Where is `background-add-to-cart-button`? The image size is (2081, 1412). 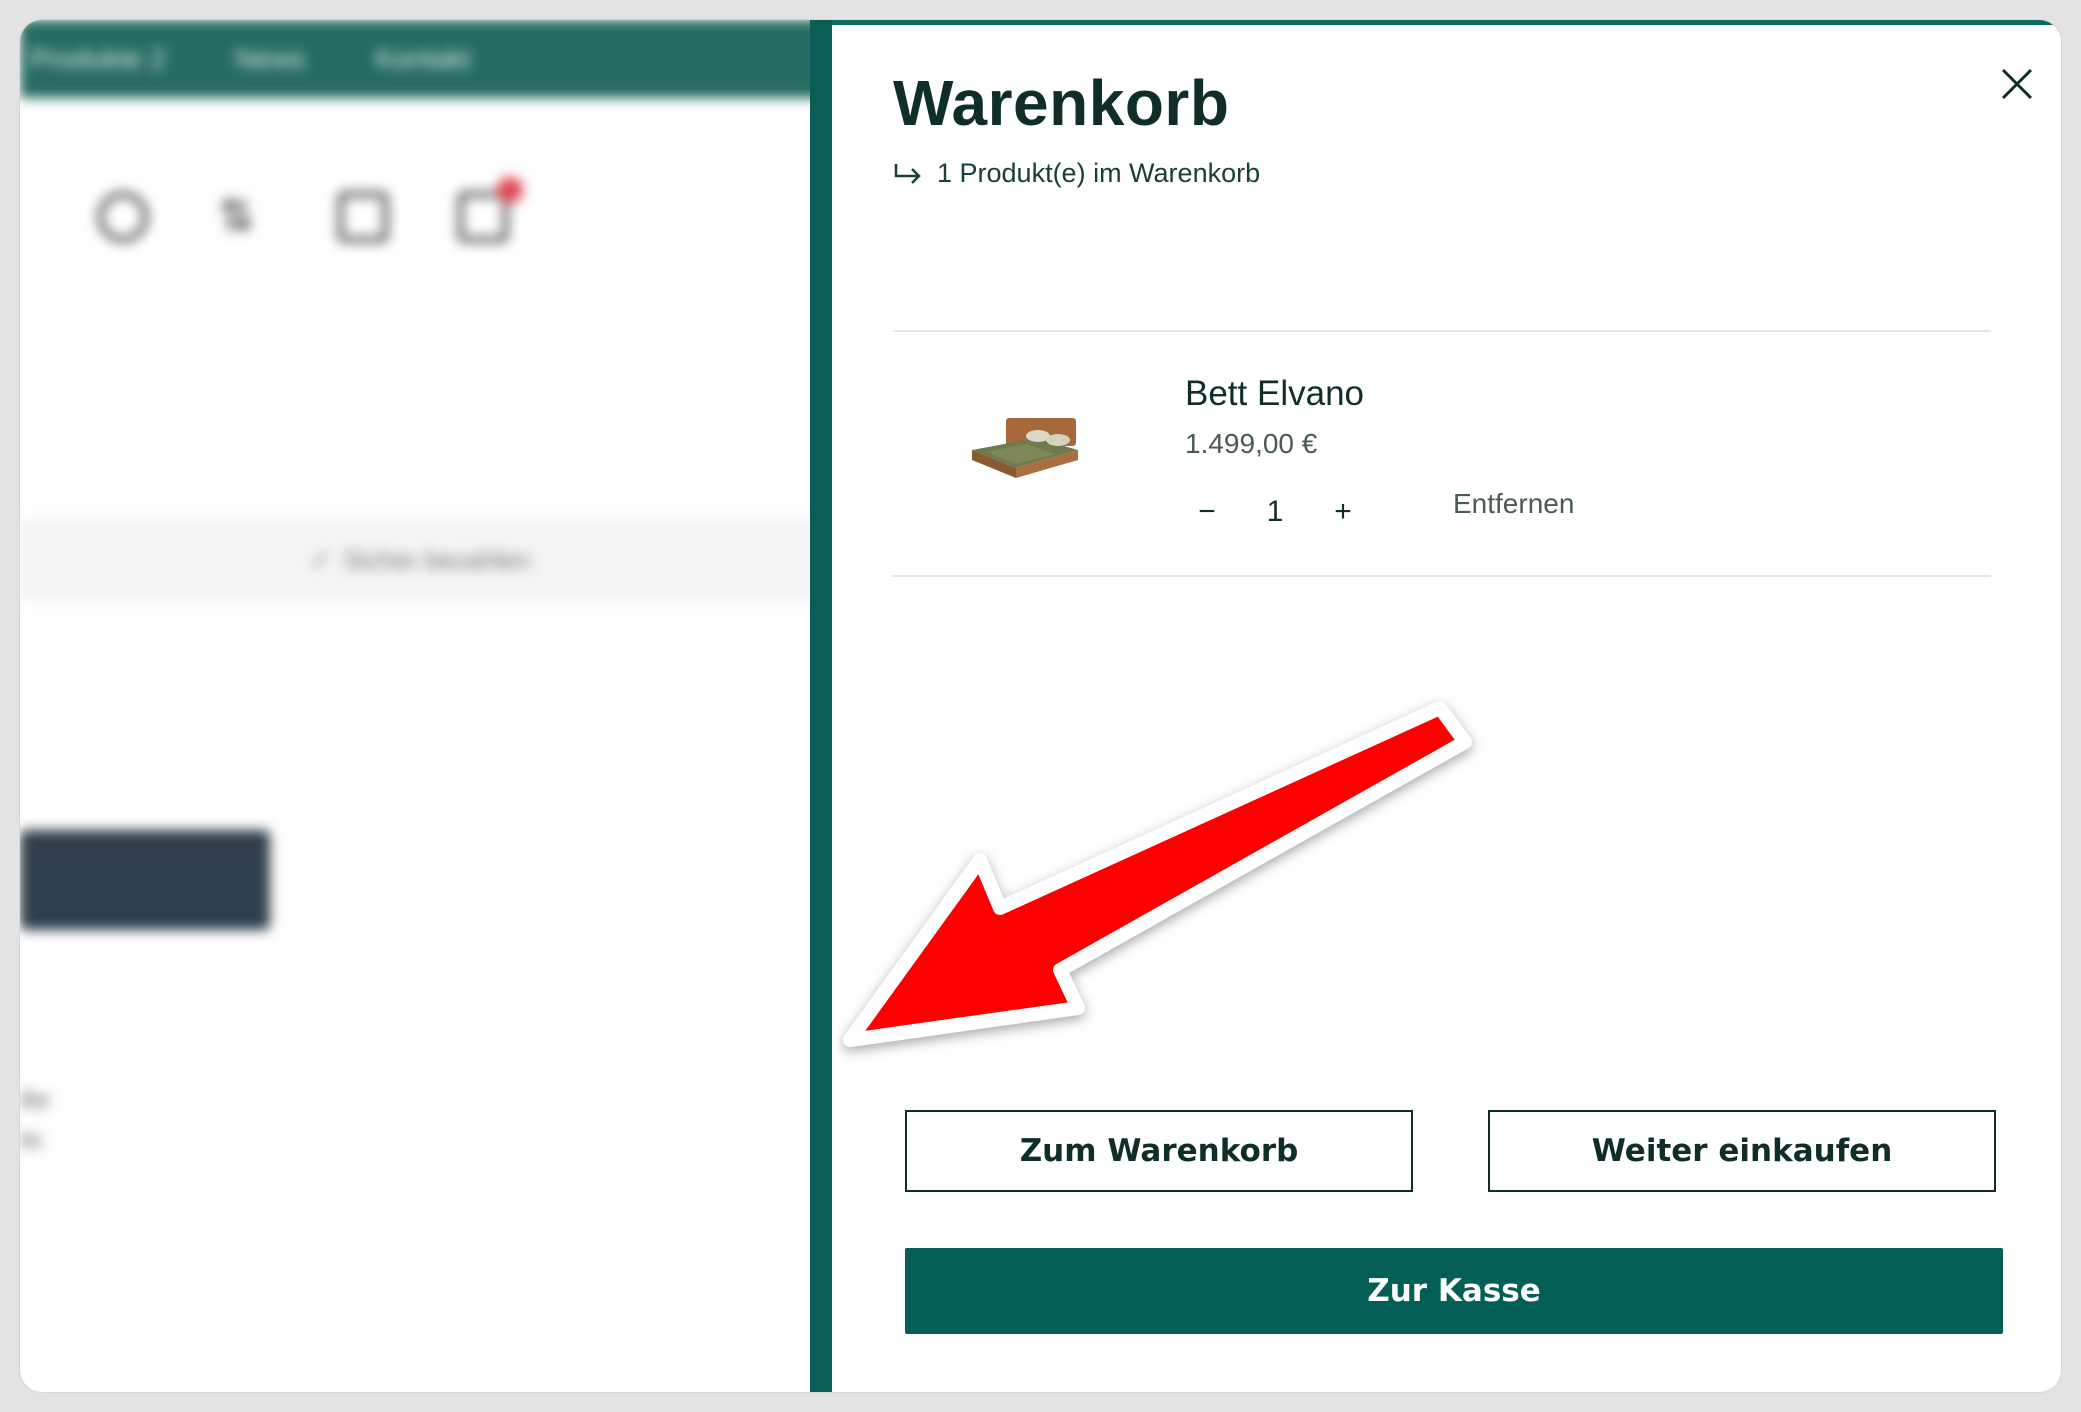
background-add-to-cart-button is located at coordinates (145, 880).